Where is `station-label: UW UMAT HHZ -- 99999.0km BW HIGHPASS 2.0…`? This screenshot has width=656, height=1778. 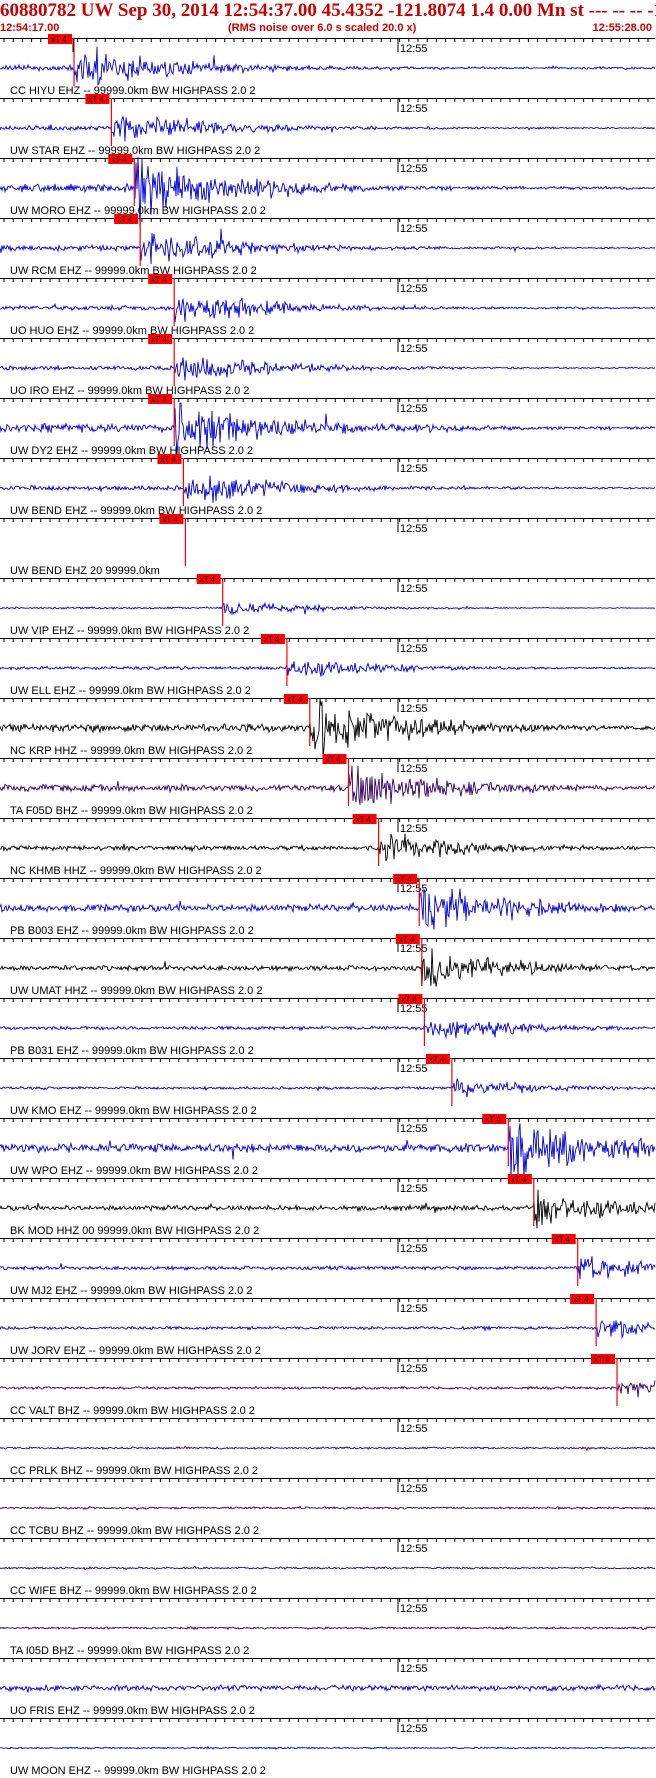
station-label: UW UMAT HHZ -- 99999.0km BW HIGHPASS 2.0… is located at coordinates (136, 991).